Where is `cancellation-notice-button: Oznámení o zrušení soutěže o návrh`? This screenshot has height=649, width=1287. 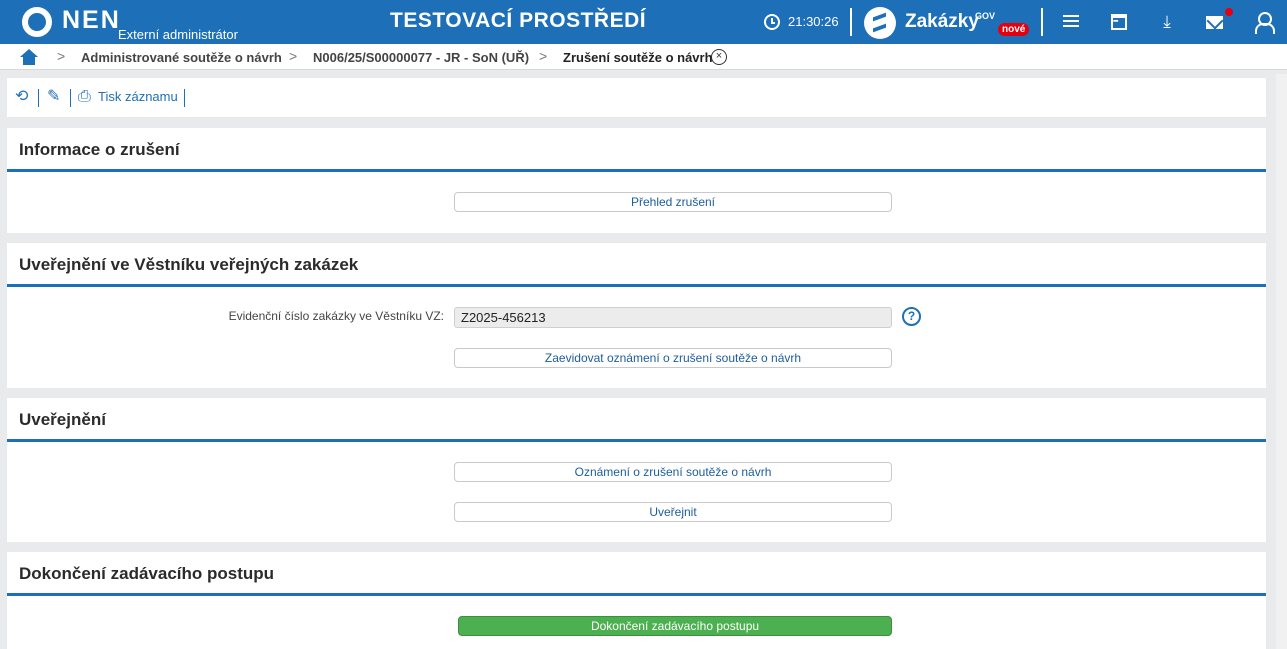
cancellation-notice-button: Oznámení o zrušení soutěže o návrh is located at coordinates (673, 472).